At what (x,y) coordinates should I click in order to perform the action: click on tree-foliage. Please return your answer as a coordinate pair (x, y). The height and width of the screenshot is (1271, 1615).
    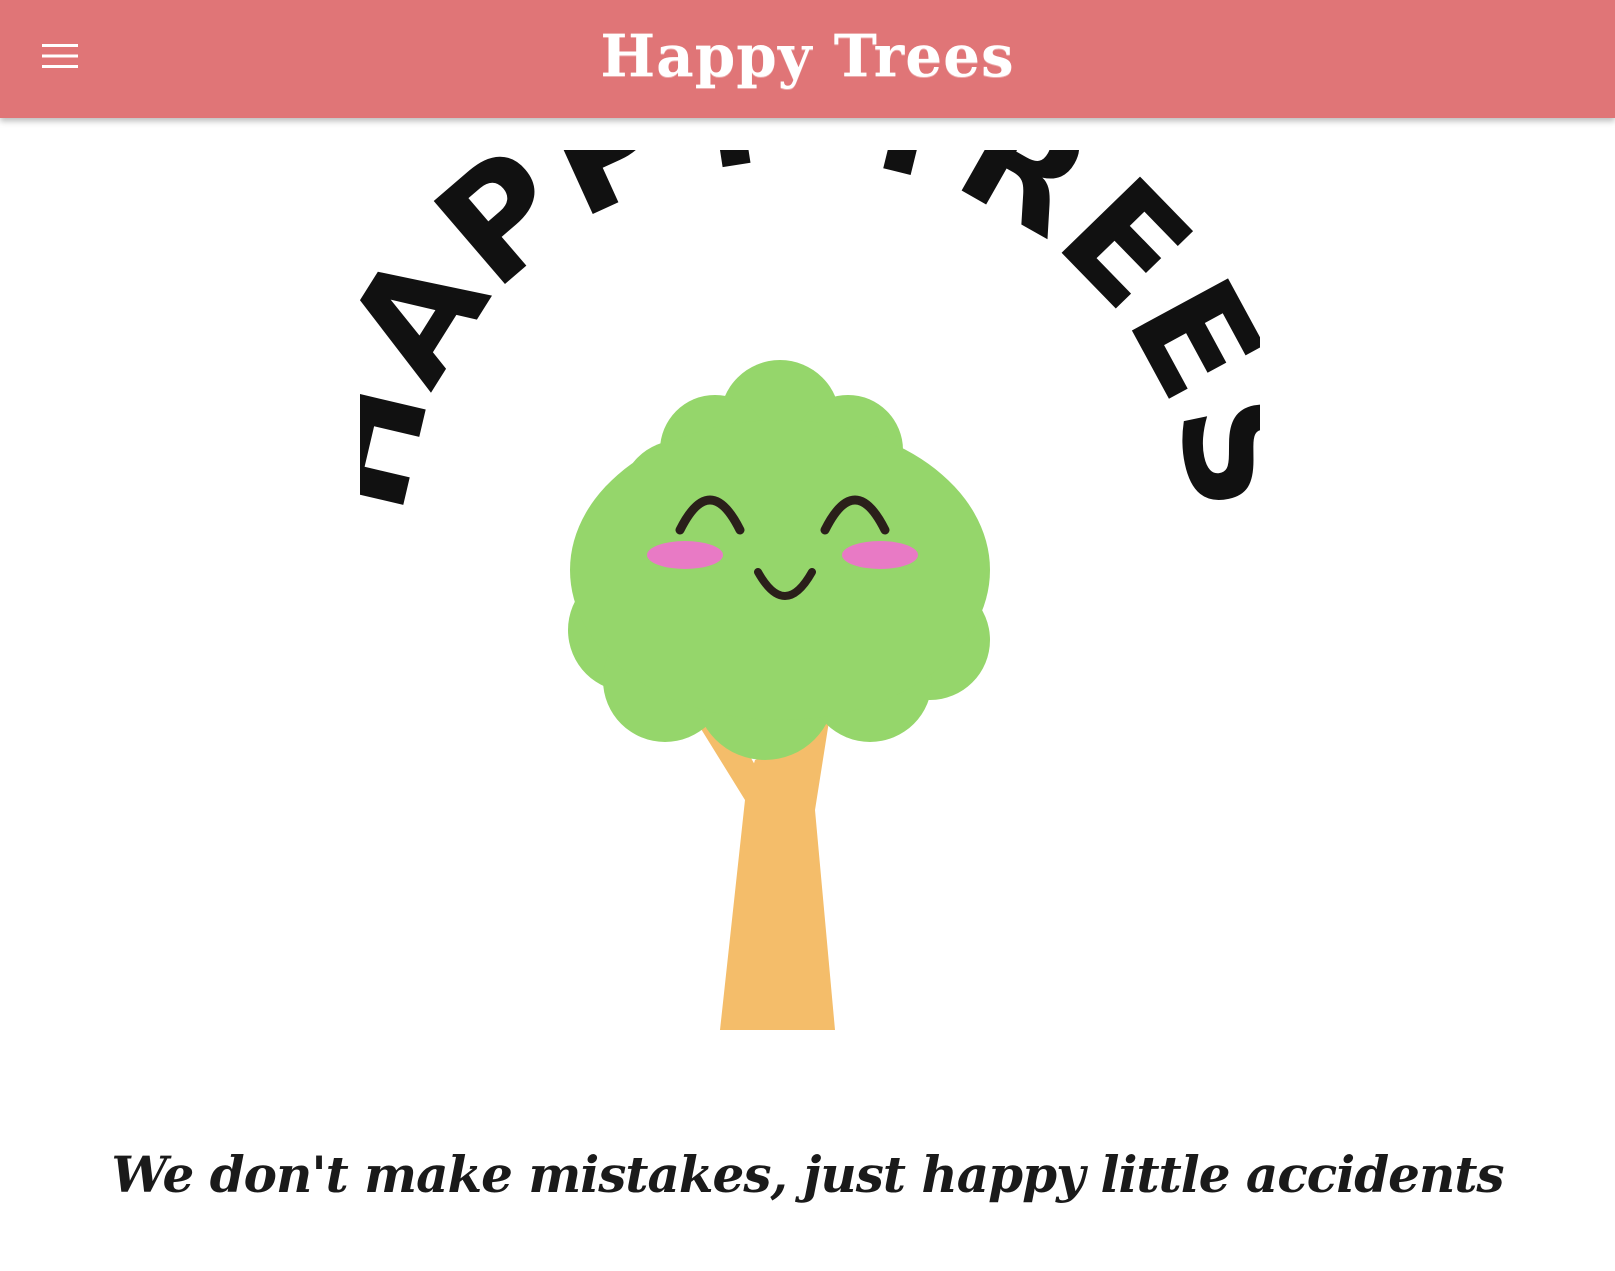
    Looking at the image, I should click on (779, 560).